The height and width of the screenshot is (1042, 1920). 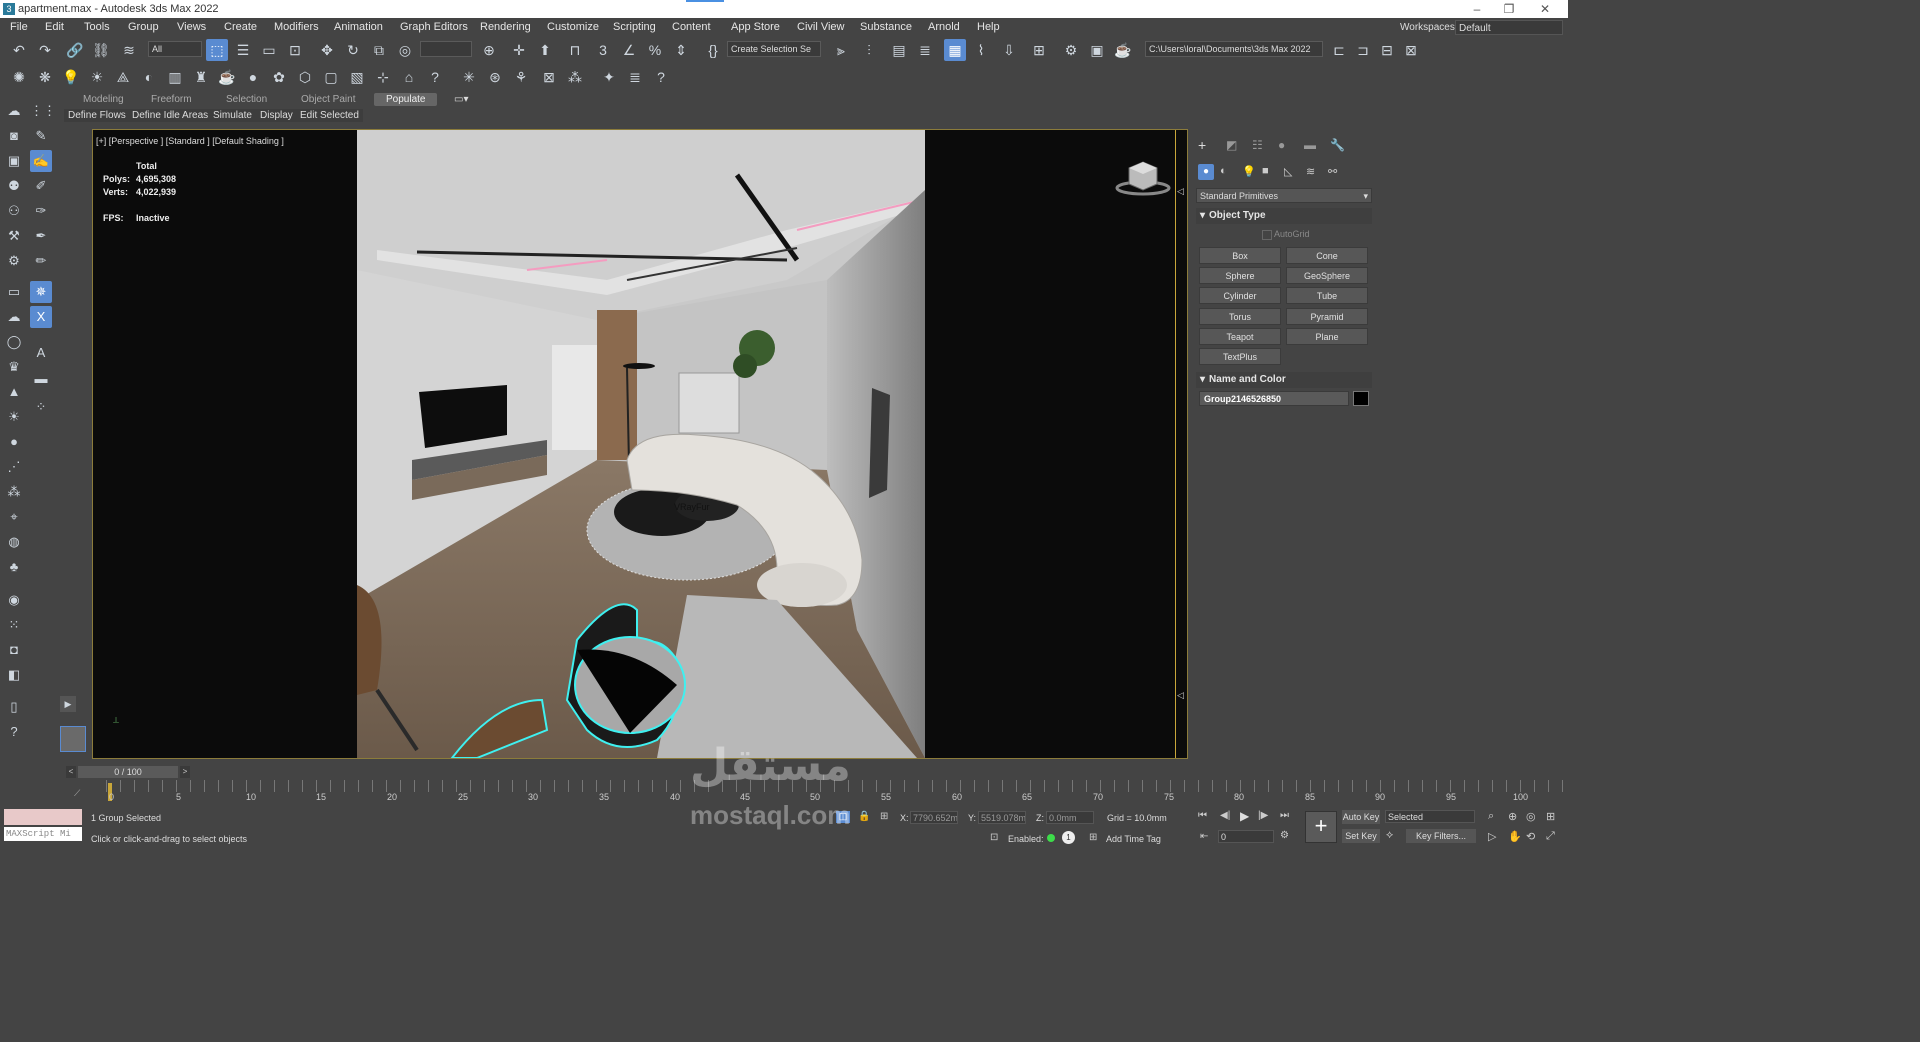 What do you see at coordinates (406, 99) in the screenshot?
I see `tab-populate: Populate` at bounding box center [406, 99].